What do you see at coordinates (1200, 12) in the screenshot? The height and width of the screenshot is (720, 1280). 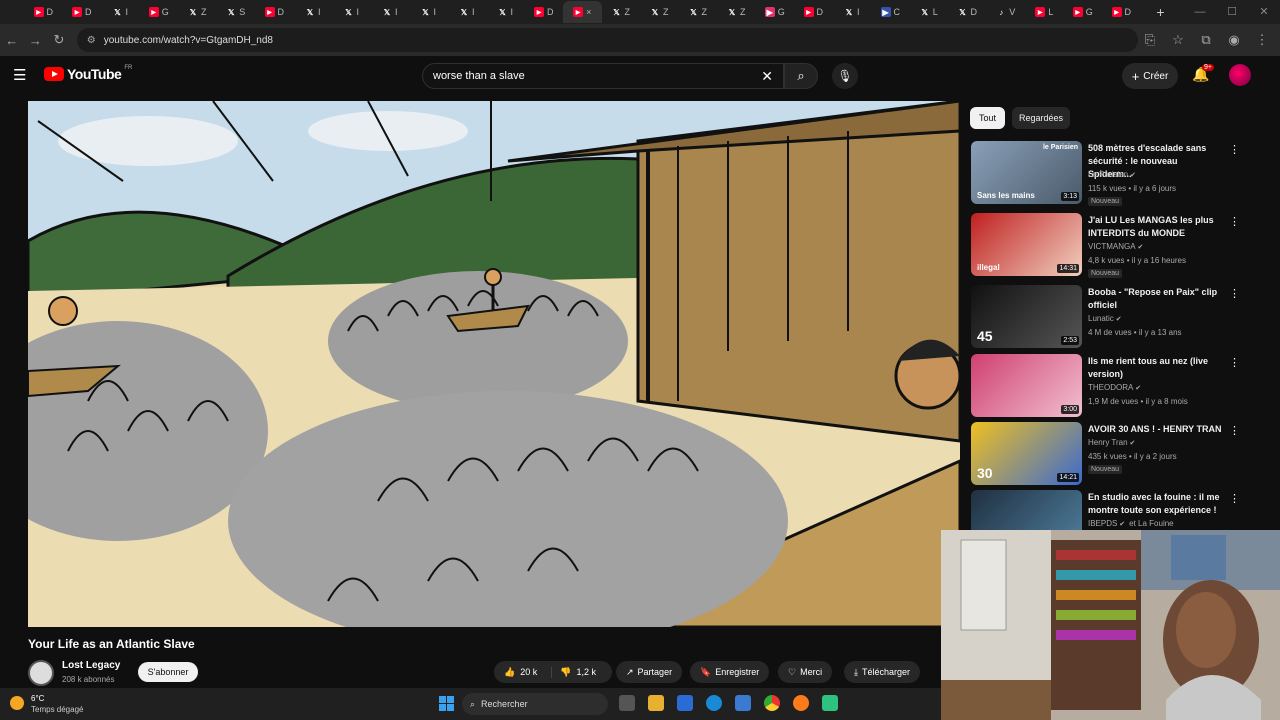 I see `minimize-icon: —` at bounding box center [1200, 12].